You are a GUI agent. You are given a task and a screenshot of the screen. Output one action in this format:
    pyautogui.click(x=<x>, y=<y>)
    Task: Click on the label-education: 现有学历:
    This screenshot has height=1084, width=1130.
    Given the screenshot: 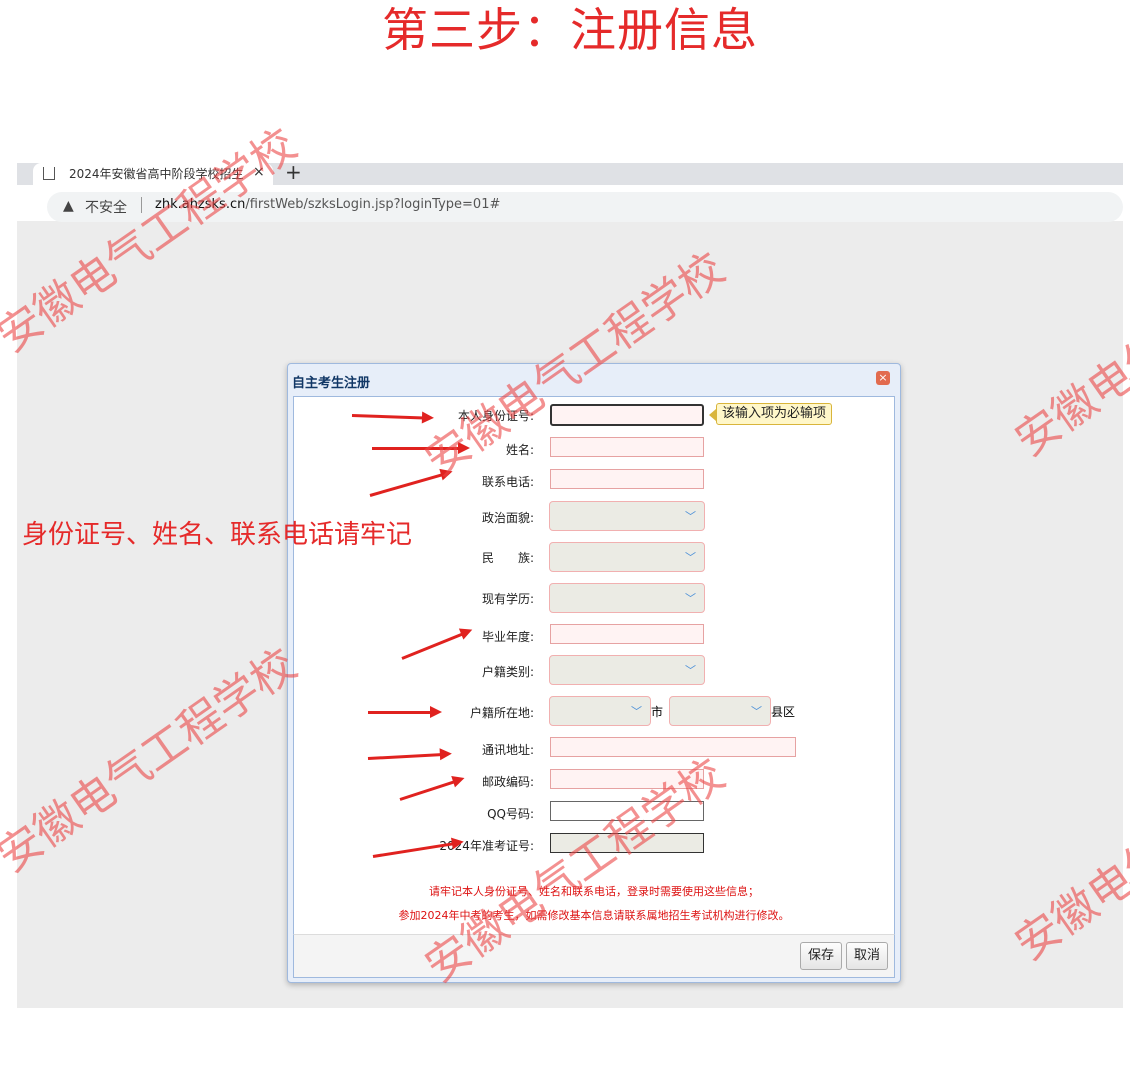 What is the action you would take?
    pyautogui.click(x=507, y=599)
    